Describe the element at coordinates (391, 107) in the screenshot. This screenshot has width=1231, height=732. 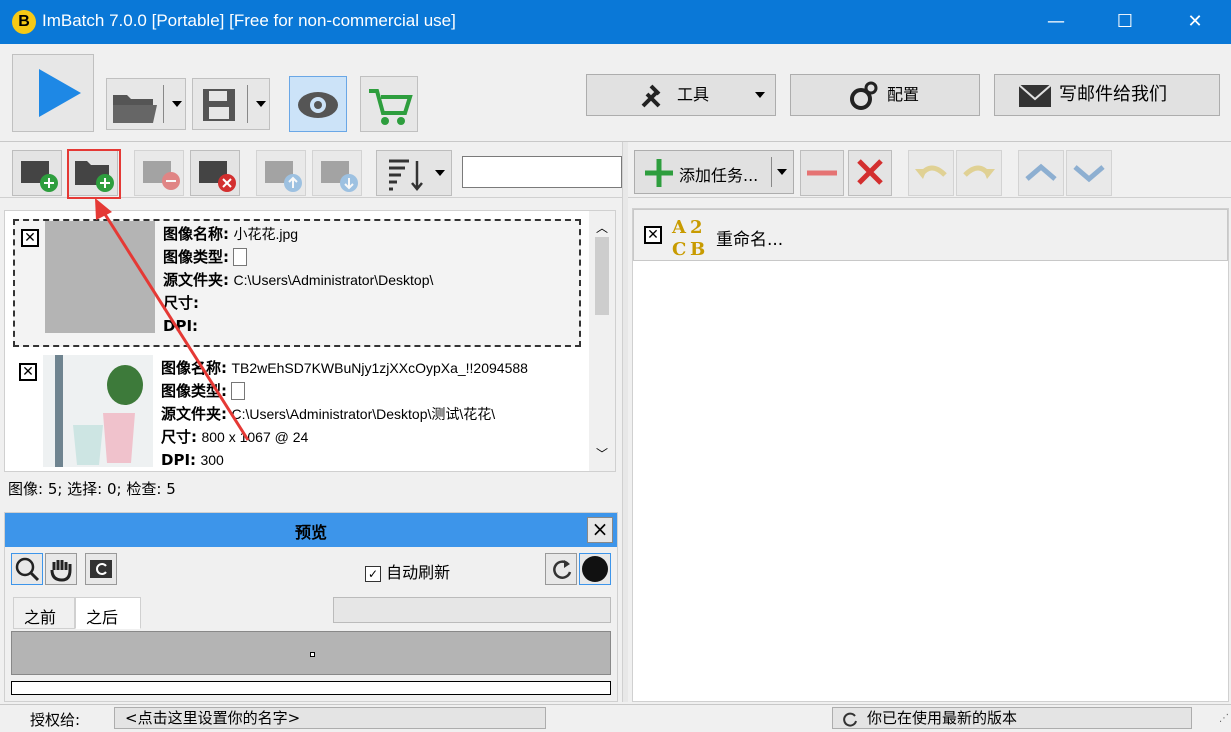
I see `cart-icon` at that location.